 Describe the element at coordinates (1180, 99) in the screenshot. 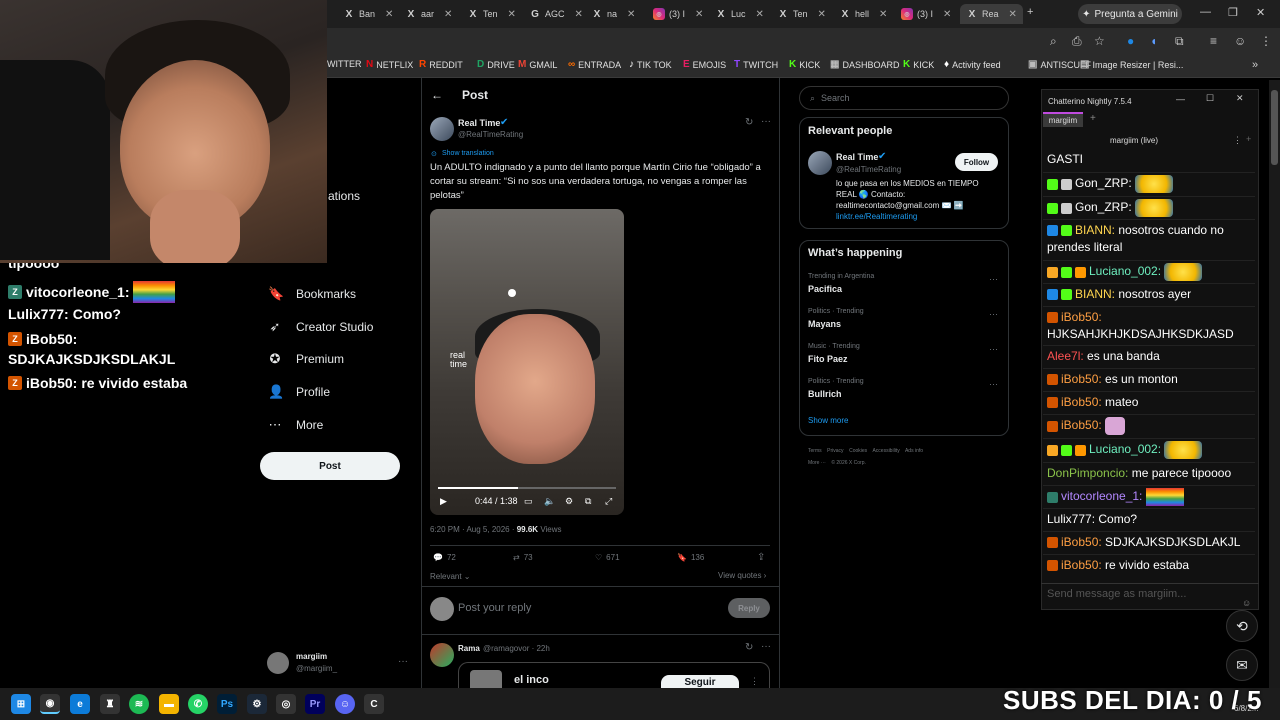

I see `chat-minimize-icon: —` at that location.